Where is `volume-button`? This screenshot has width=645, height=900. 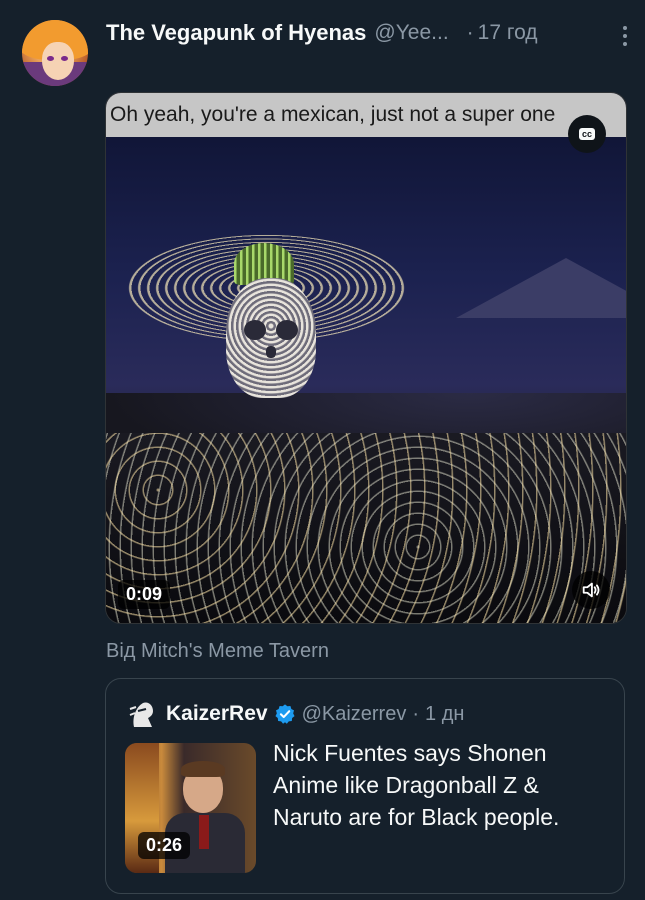 volume-button is located at coordinates (591, 590).